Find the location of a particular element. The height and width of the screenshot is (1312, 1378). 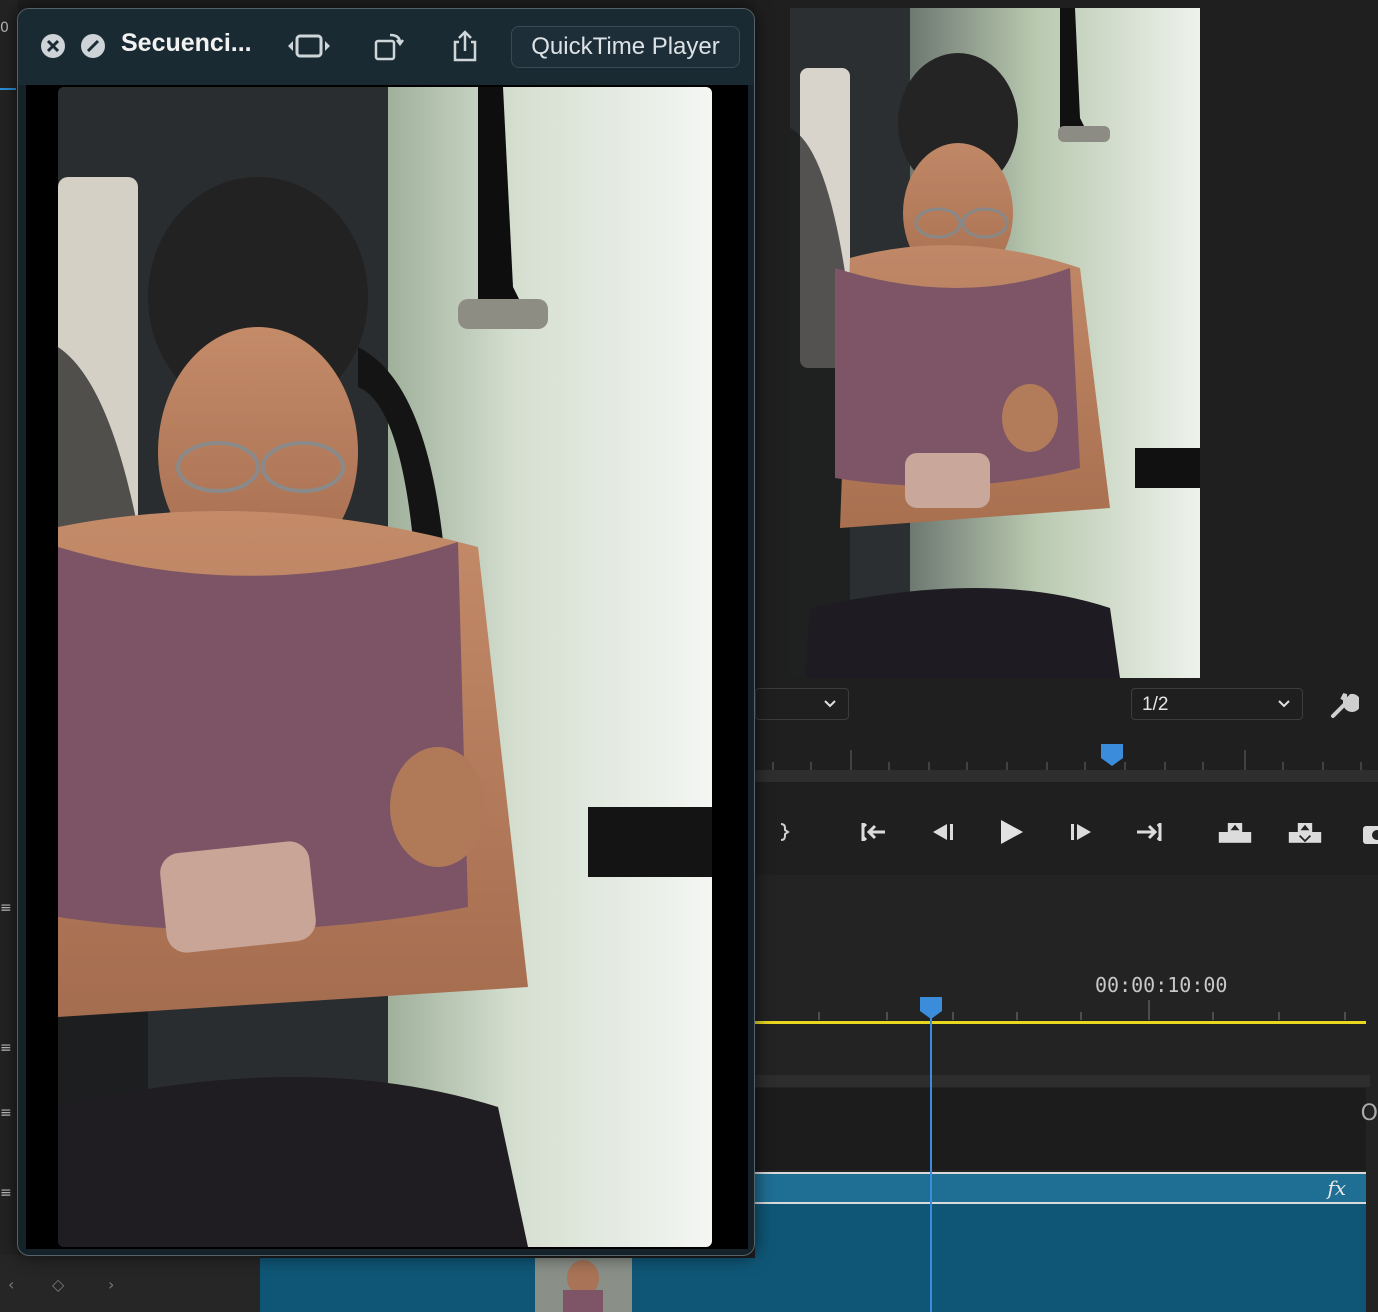

stop-icon is located at coordinates (93, 46).